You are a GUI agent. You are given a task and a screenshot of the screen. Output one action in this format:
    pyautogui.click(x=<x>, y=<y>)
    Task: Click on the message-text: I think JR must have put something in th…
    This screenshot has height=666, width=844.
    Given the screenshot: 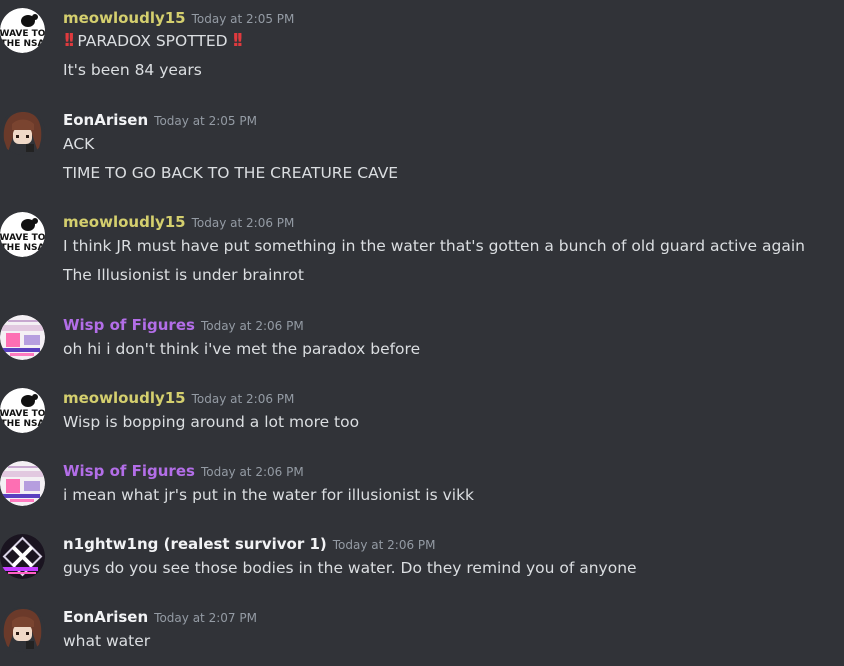 What is the action you would take?
    pyautogui.click(x=434, y=246)
    